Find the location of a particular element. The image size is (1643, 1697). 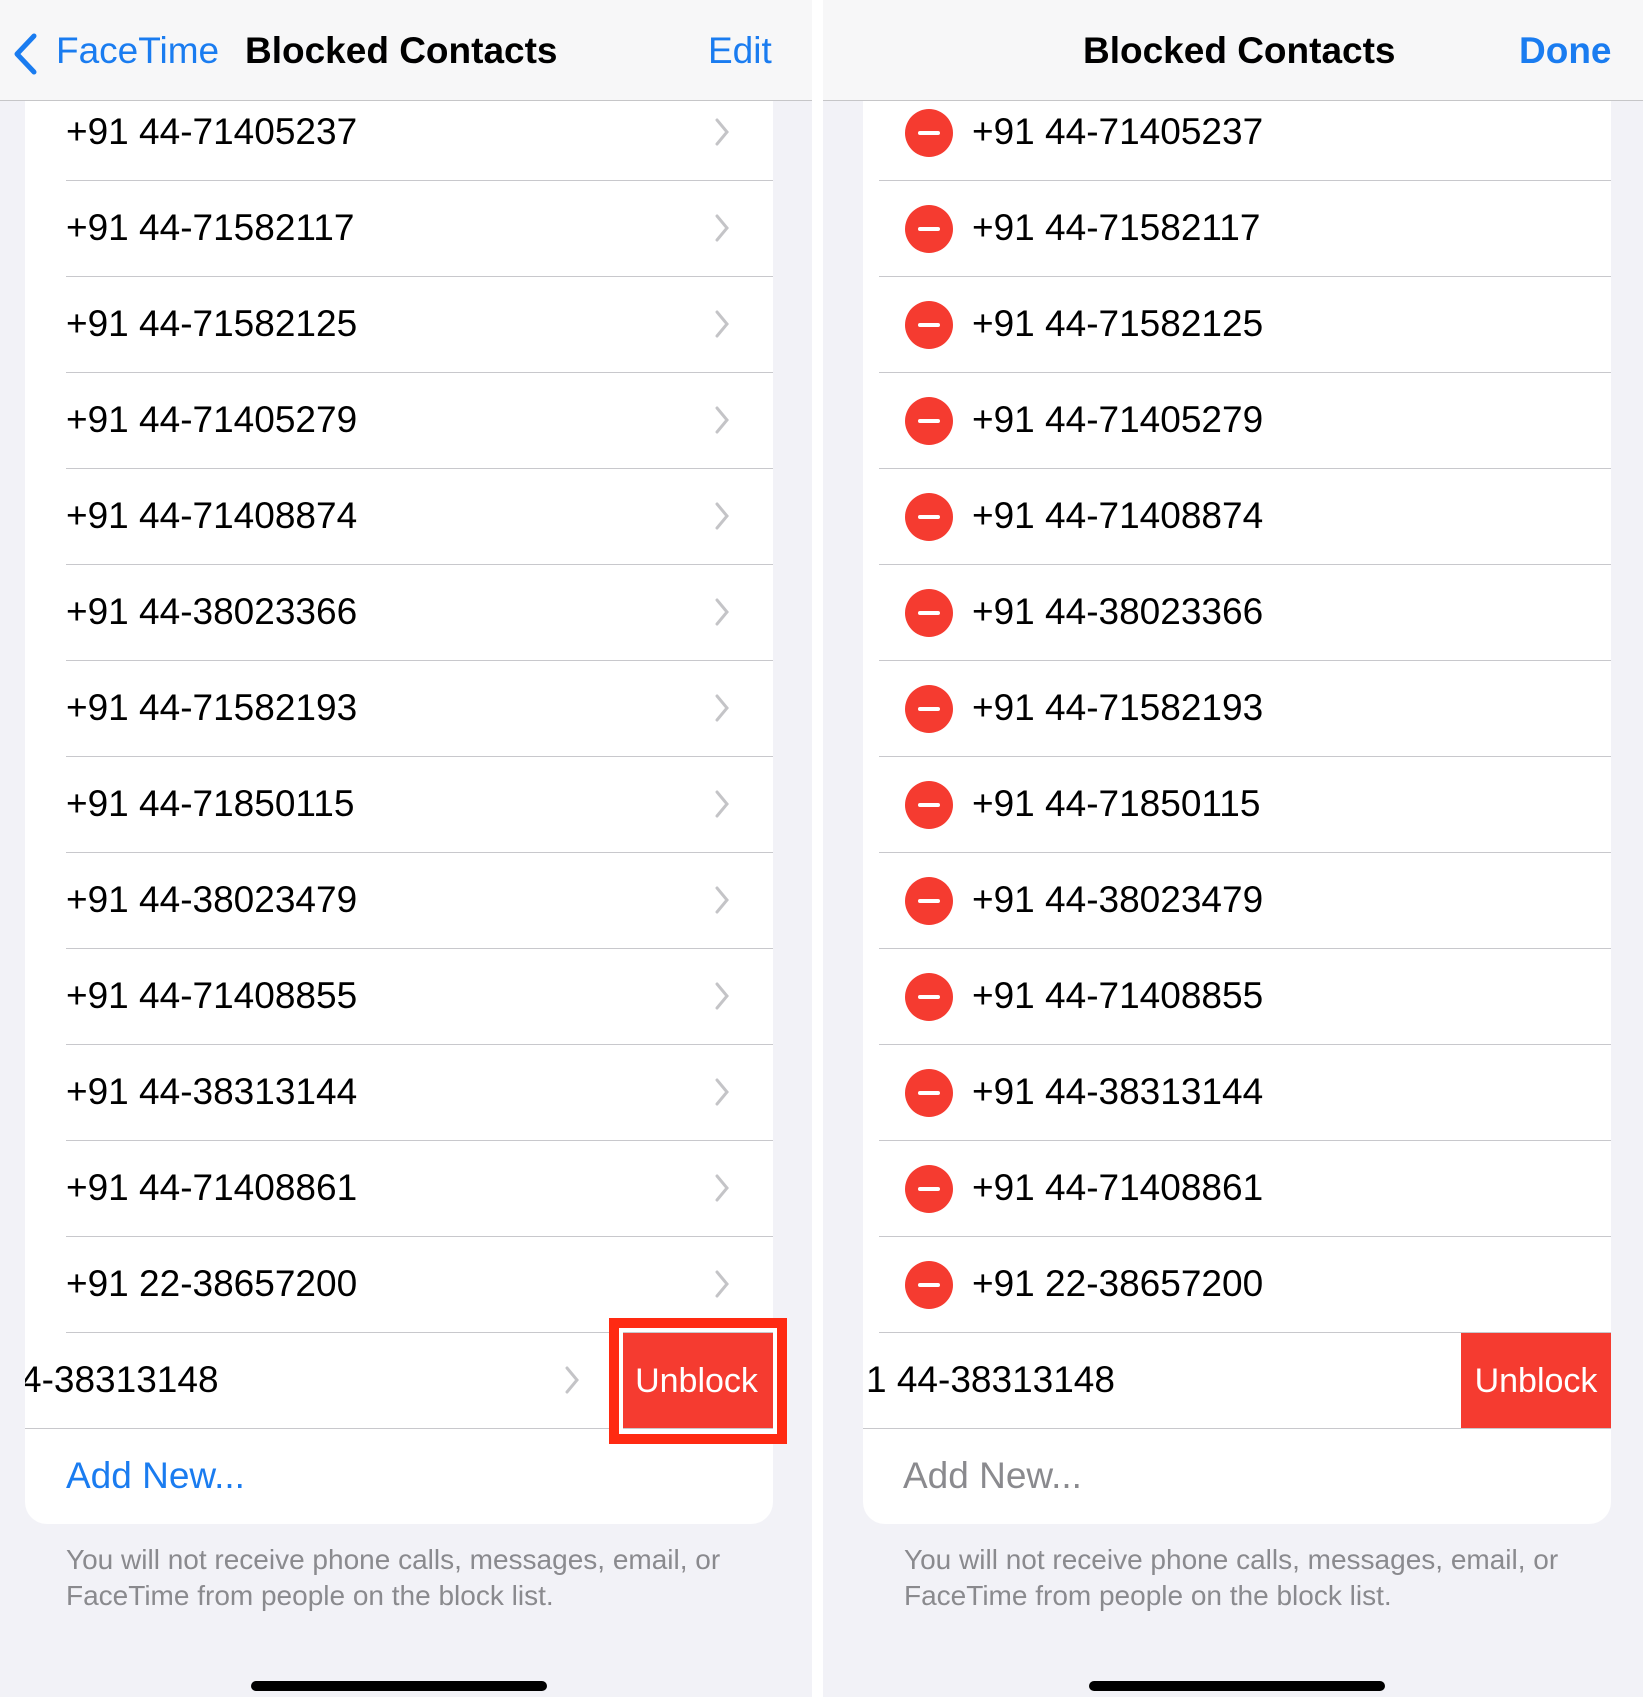

navigation-bar: FaceTime Blocked Contacts Edit is located at coordinates (406, 50).